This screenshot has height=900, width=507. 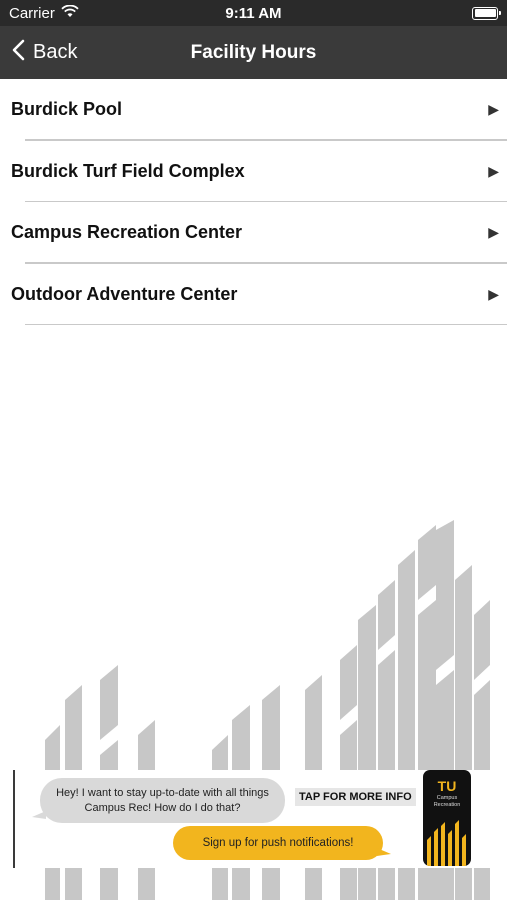 I want to click on answer-bubble: Sign up for push notifications!, so click(x=282, y=843).